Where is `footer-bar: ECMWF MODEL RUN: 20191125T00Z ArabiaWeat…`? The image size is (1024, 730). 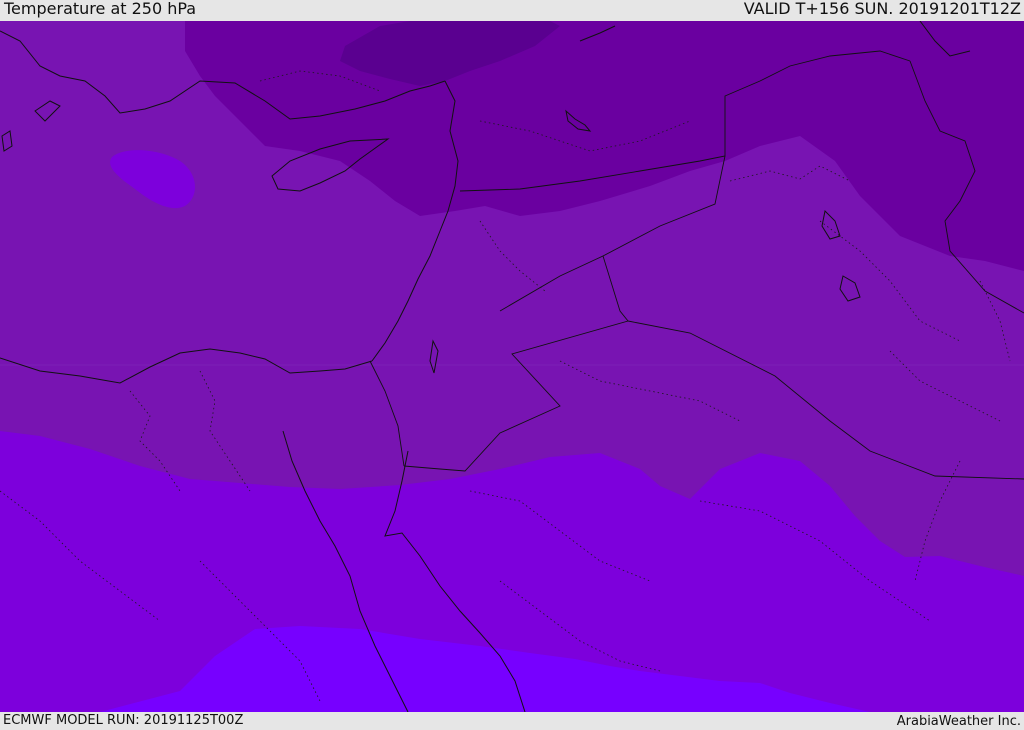 footer-bar: ECMWF MODEL RUN: 20191125T00Z ArabiaWeat… is located at coordinates (512, 720).